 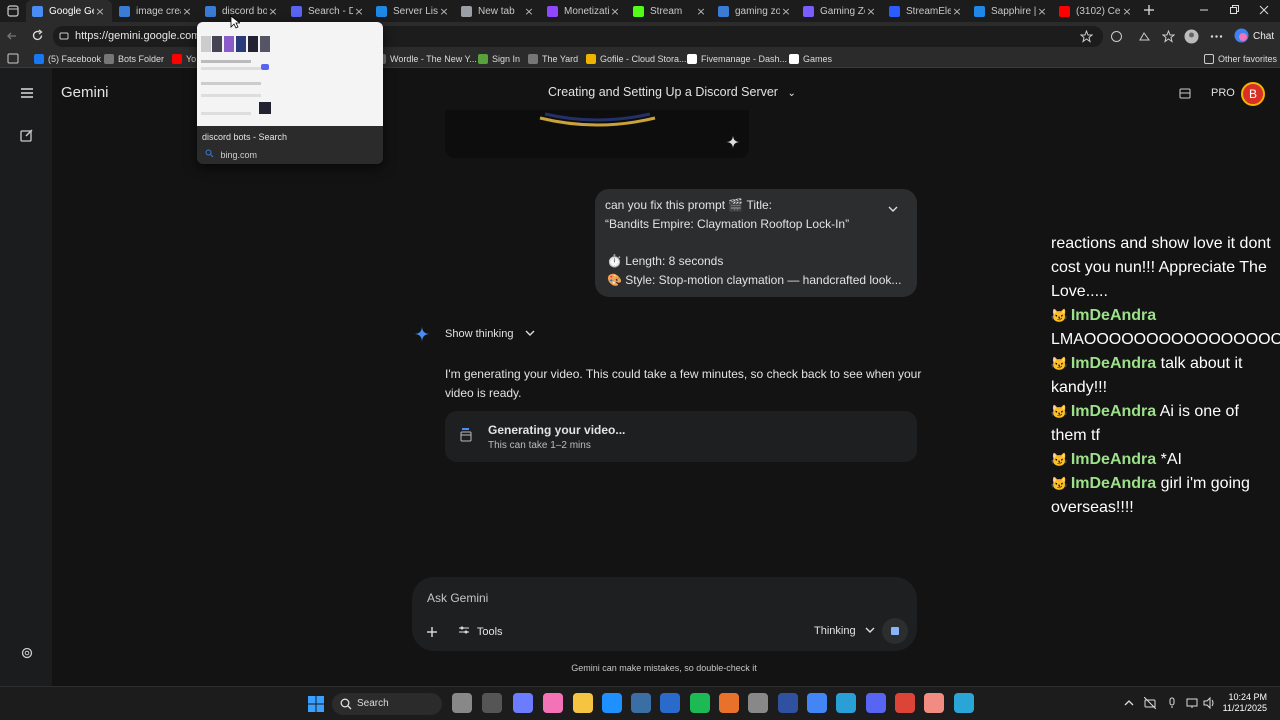 What do you see at coordinates (844, 631) in the screenshot?
I see `mode-picker: Thinking` at bounding box center [844, 631].